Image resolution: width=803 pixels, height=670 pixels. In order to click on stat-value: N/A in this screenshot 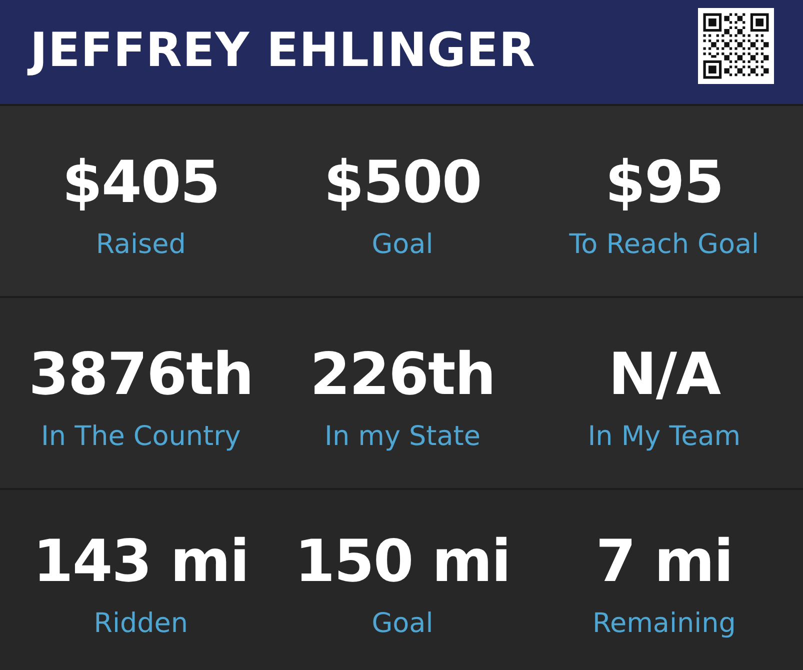, I will do `click(664, 374)`.